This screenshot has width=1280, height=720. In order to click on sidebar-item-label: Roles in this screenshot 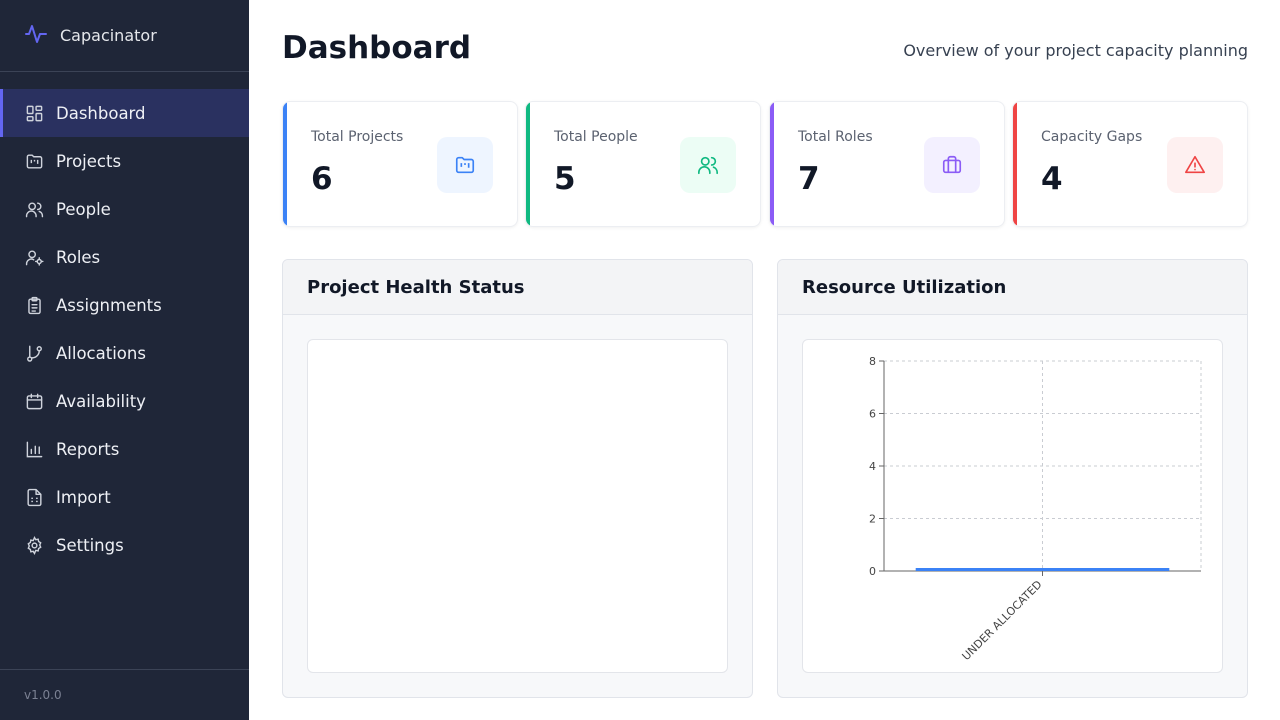, I will do `click(78, 257)`.